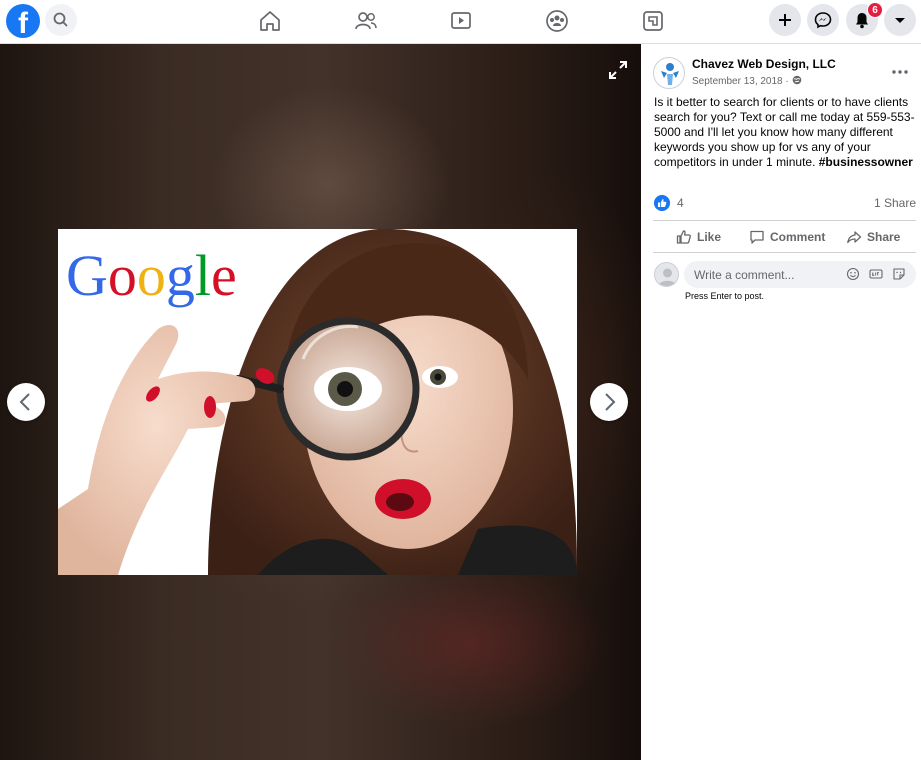 The width and height of the screenshot is (921, 760). What do you see at coordinates (709, 237) in the screenshot?
I see `like-button-label: Like` at bounding box center [709, 237].